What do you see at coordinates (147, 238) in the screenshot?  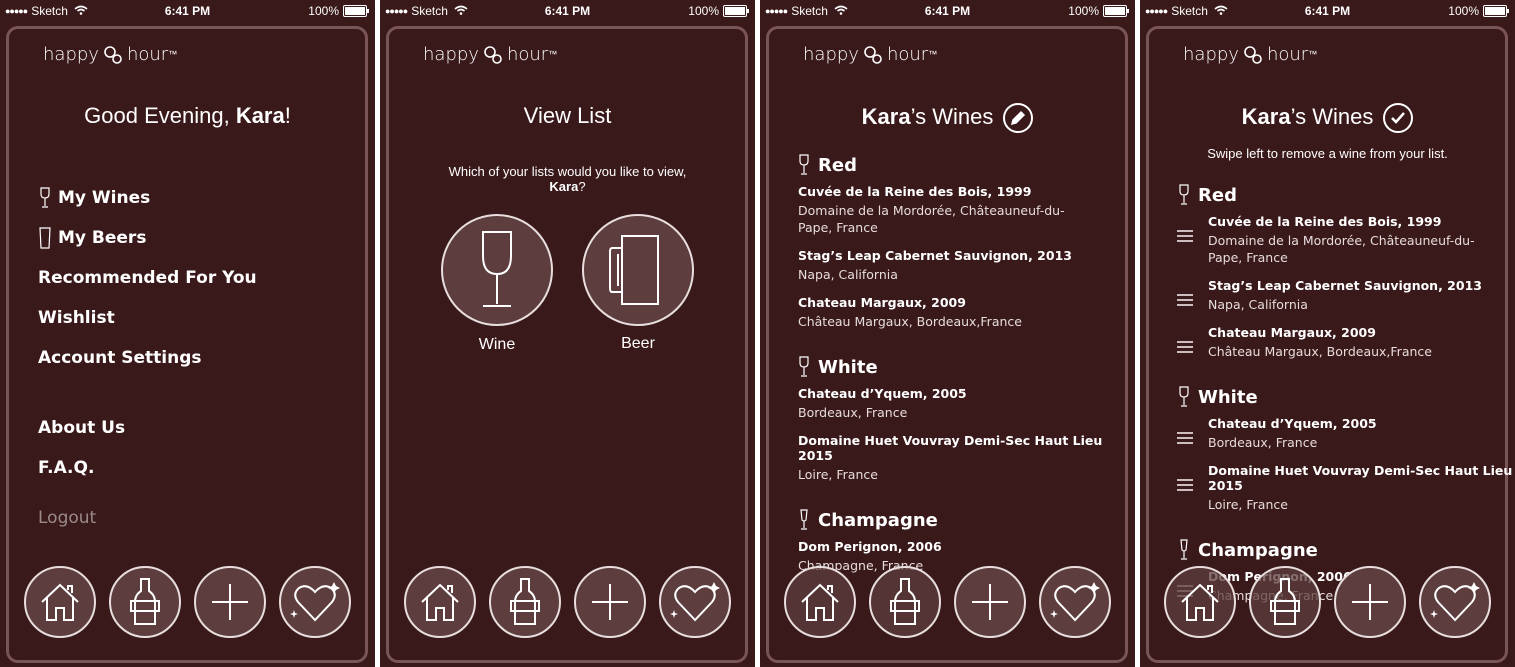 I see `menu-item-my-beers: My Beers` at bounding box center [147, 238].